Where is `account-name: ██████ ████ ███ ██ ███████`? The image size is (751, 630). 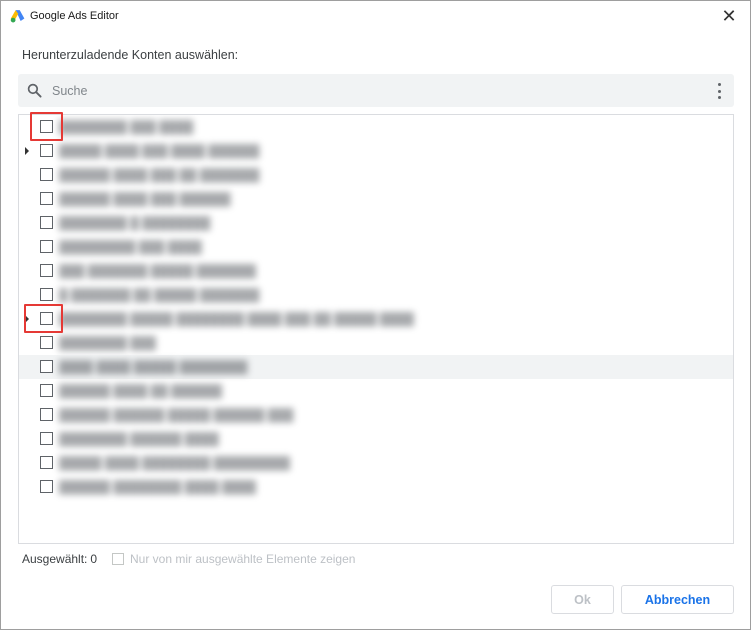
account-name: ██████ ████ ███ ██ ███████ is located at coordinates (159, 175).